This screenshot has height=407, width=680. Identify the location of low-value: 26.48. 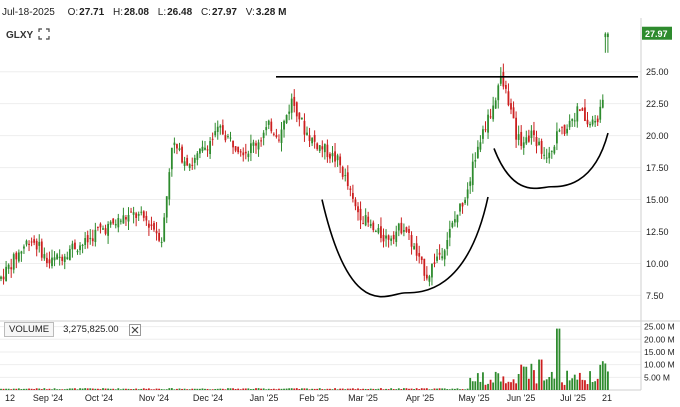
(180, 12).